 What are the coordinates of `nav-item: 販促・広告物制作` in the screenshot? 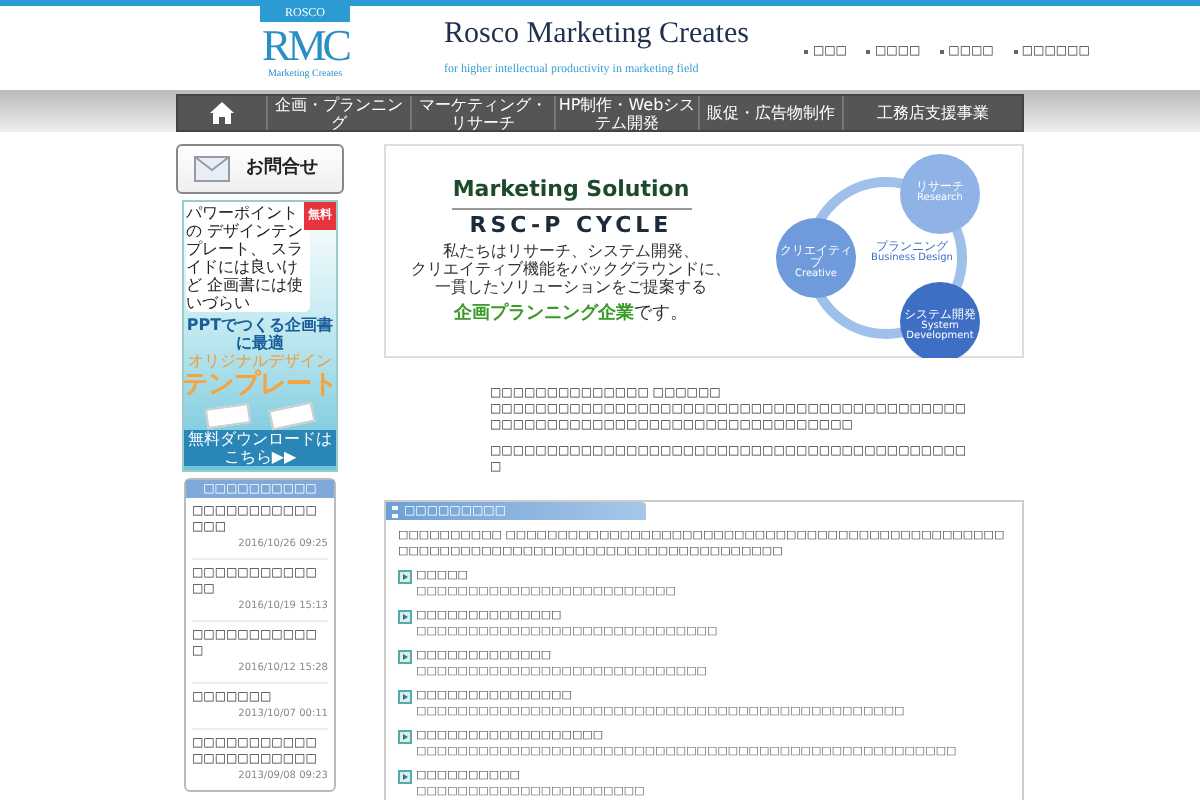 It's located at (772, 113).